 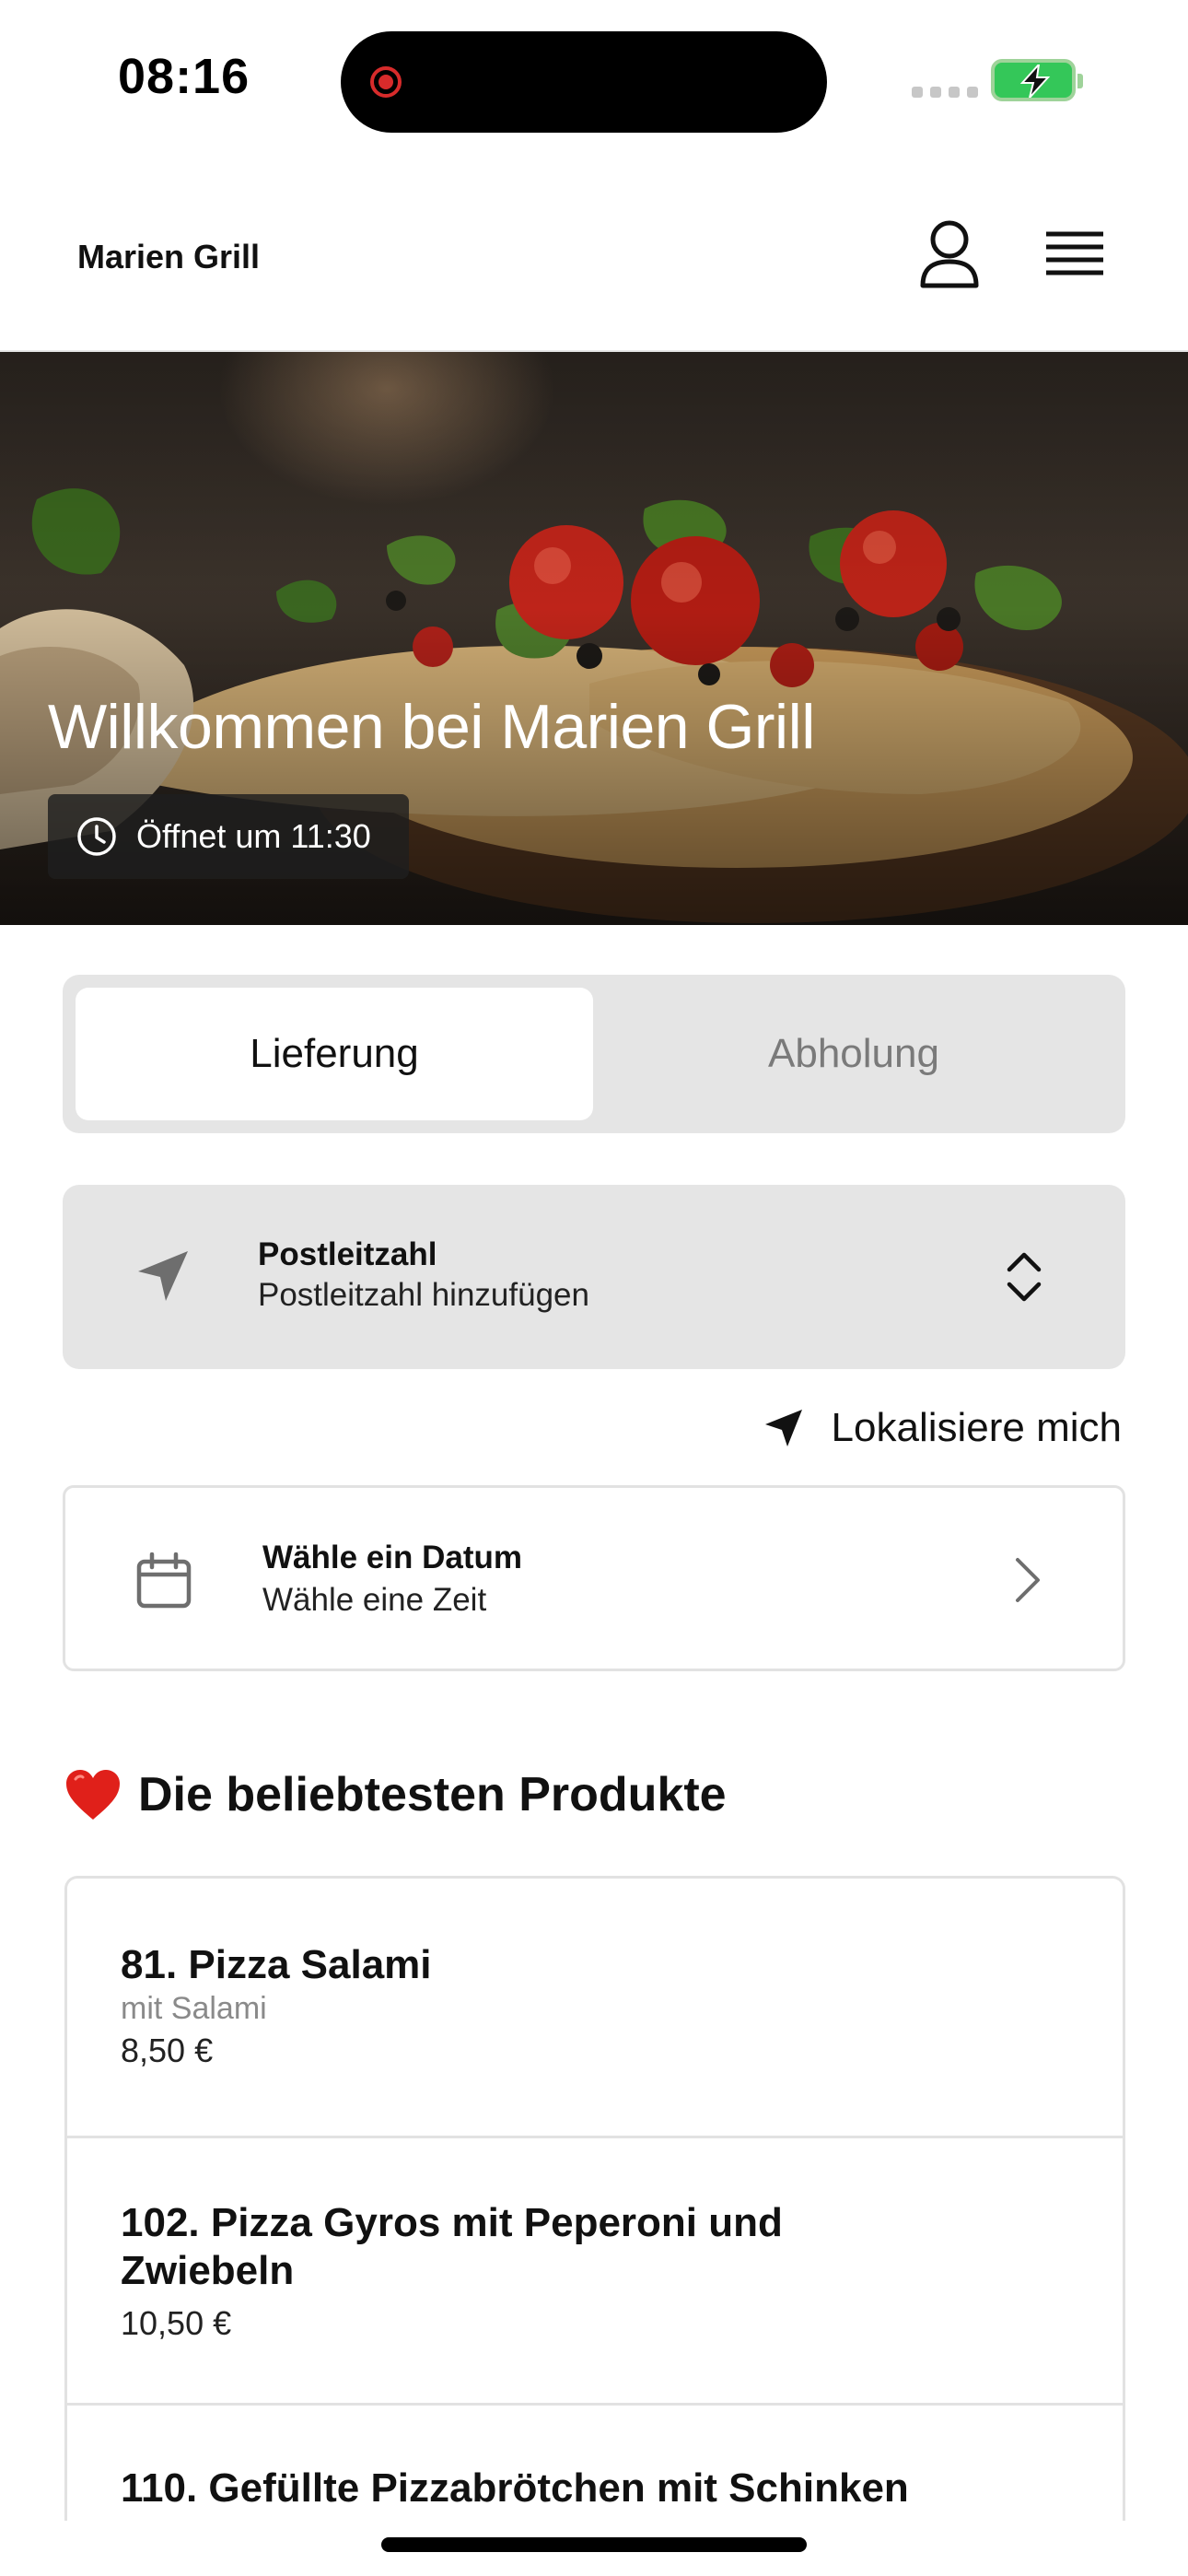 I want to click on status-bar: 08:16, so click(x=594, y=83).